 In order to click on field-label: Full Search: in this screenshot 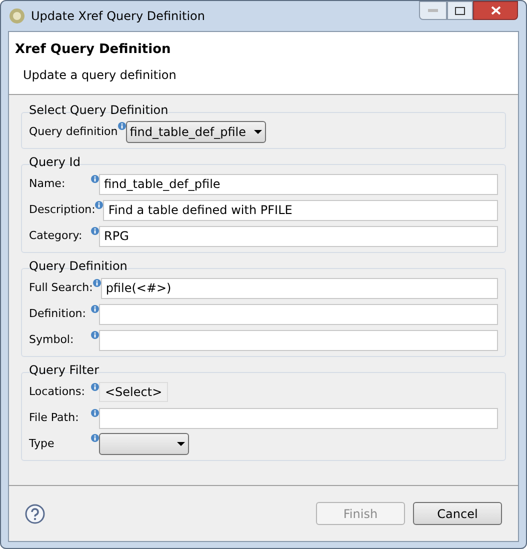, I will do `click(61, 288)`.